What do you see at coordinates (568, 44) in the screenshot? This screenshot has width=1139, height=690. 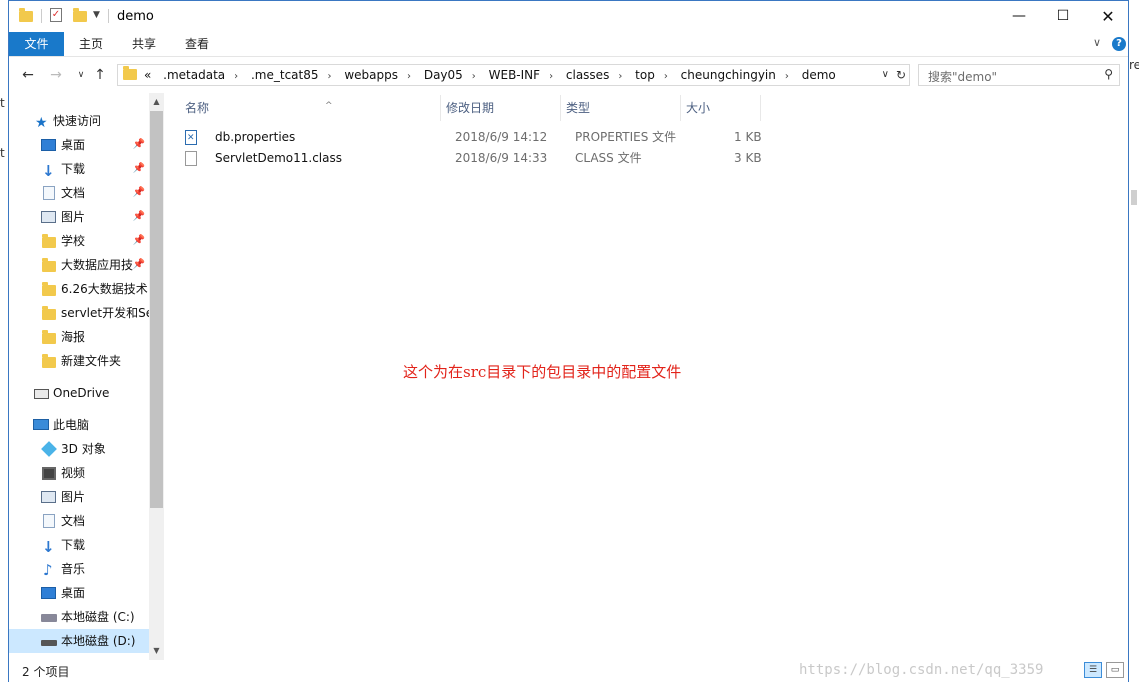 I see `ribbon-tabs: 文件 主页 共享 查看 ∨ ?` at bounding box center [568, 44].